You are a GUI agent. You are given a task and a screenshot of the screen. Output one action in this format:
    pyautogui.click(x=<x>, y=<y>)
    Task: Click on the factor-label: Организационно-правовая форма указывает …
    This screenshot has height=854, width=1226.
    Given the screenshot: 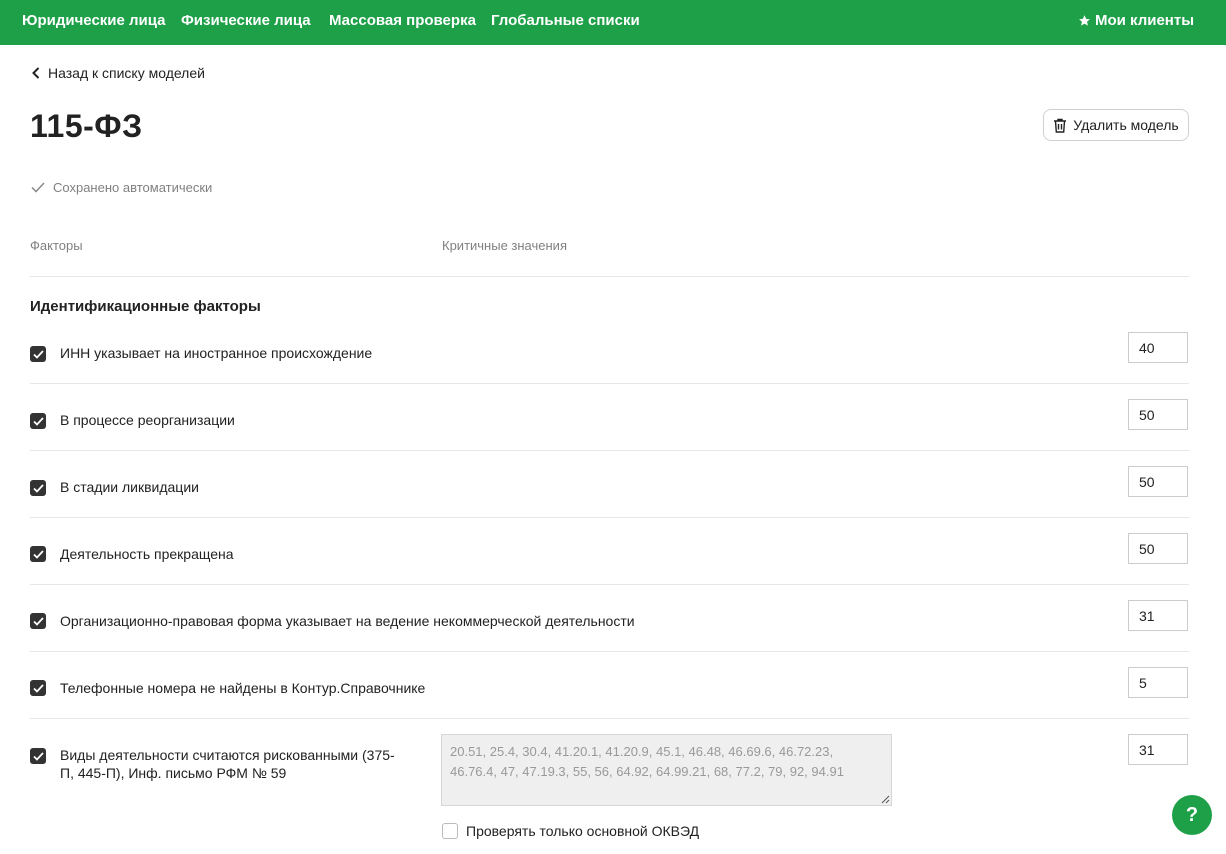 What is the action you would take?
    pyautogui.click(x=347, y=621)
    